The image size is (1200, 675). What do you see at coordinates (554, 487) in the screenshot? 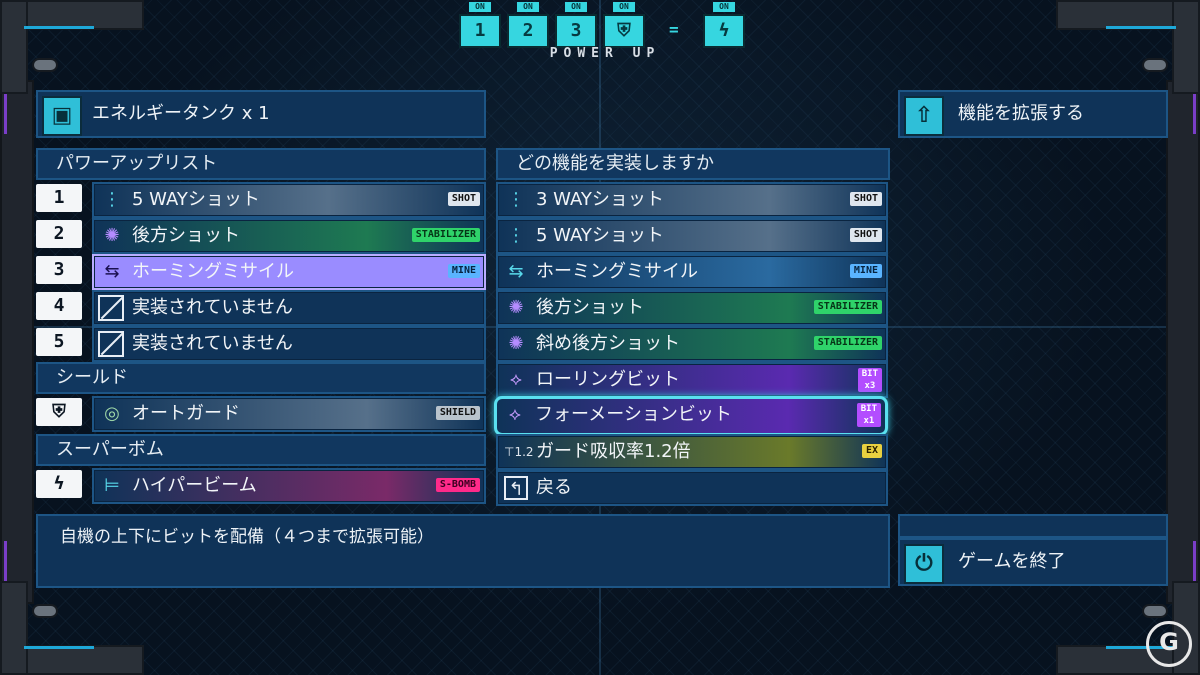
I see `menu-item-label: 戻る` at bounding box center [554, 487].